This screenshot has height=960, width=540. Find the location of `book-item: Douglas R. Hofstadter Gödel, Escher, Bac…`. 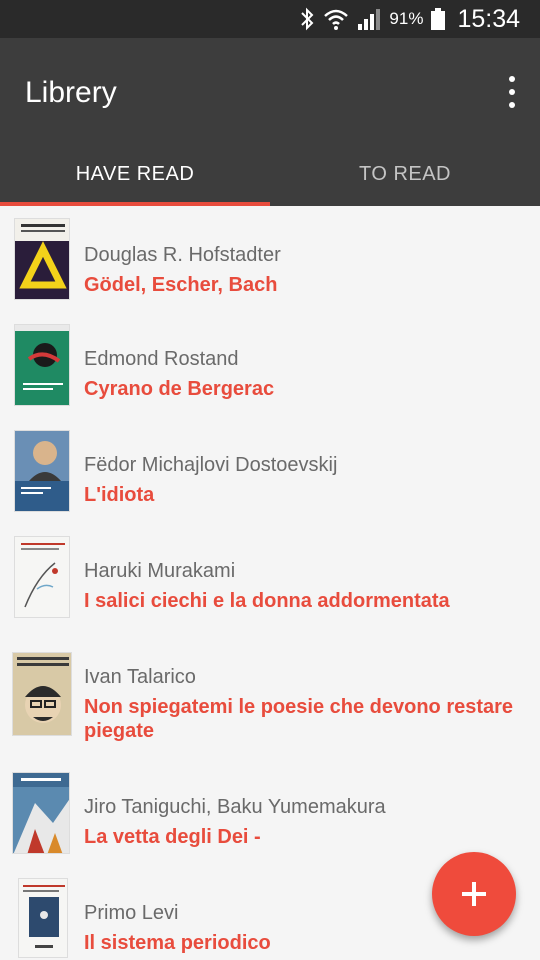

book-item: Douglas R. Hofstadter Gödel, Escher, Bac… is located at coordinates (270, 264).